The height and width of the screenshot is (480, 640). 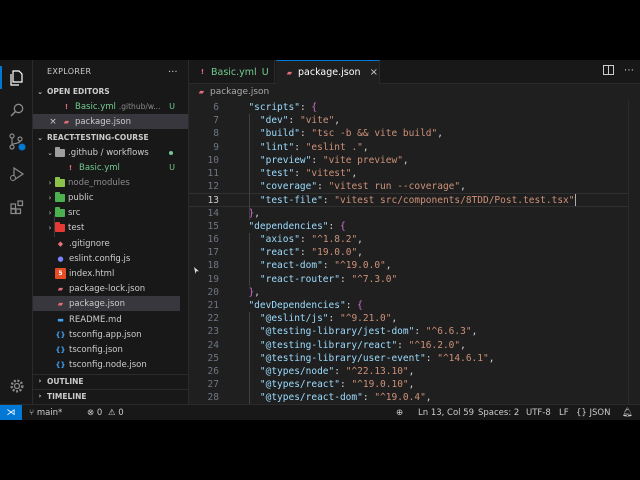 What do you see at coordinates (409, 147) in the screenshot?
I see `code-line: 9 "lint": "eslint .",` at bounding box center [409, 147].